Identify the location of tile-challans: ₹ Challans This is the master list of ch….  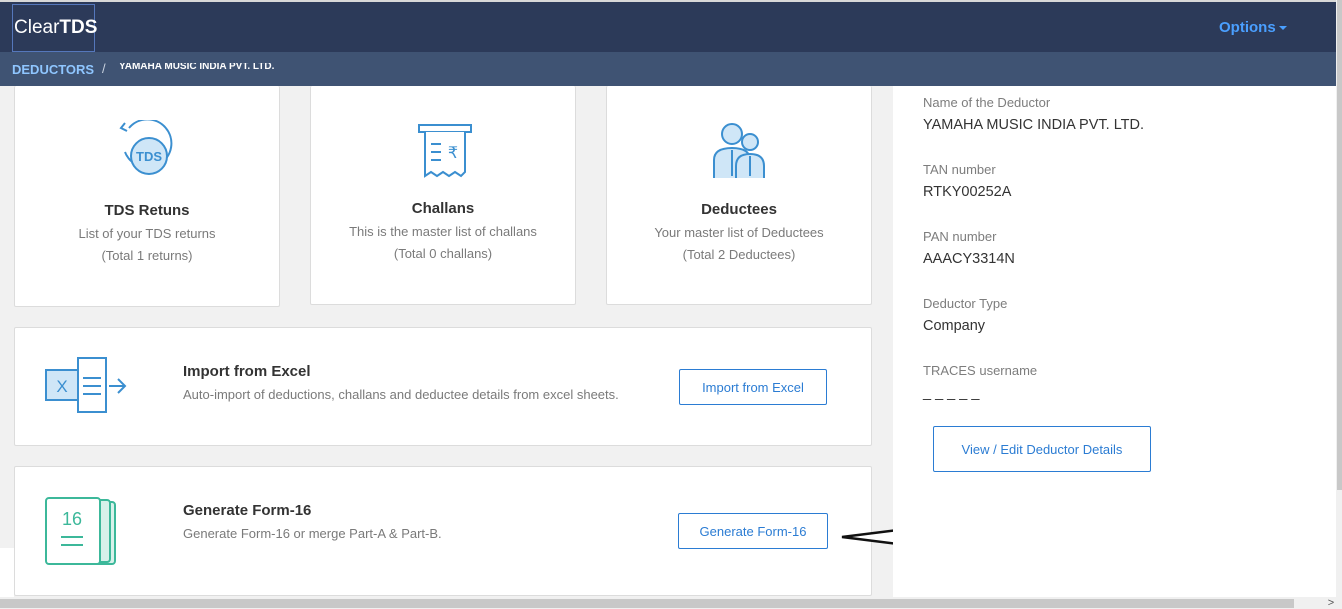
(443, 195).